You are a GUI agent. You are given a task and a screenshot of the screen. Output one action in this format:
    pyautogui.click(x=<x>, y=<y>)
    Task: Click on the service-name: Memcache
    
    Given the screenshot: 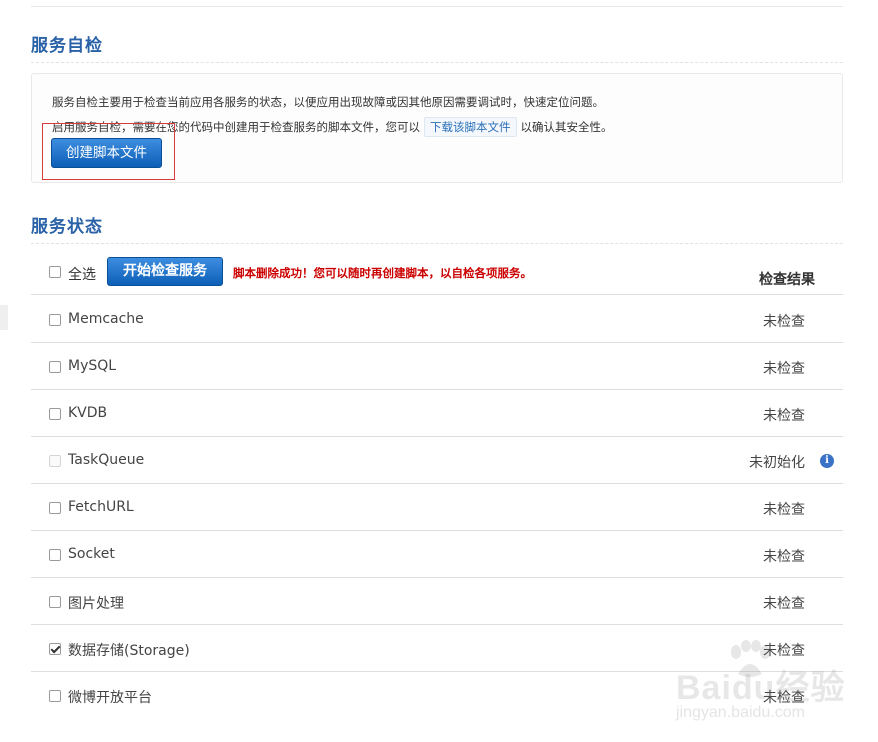 What is the action you would take?
    pyautogui.click(x=106, y=319)
    